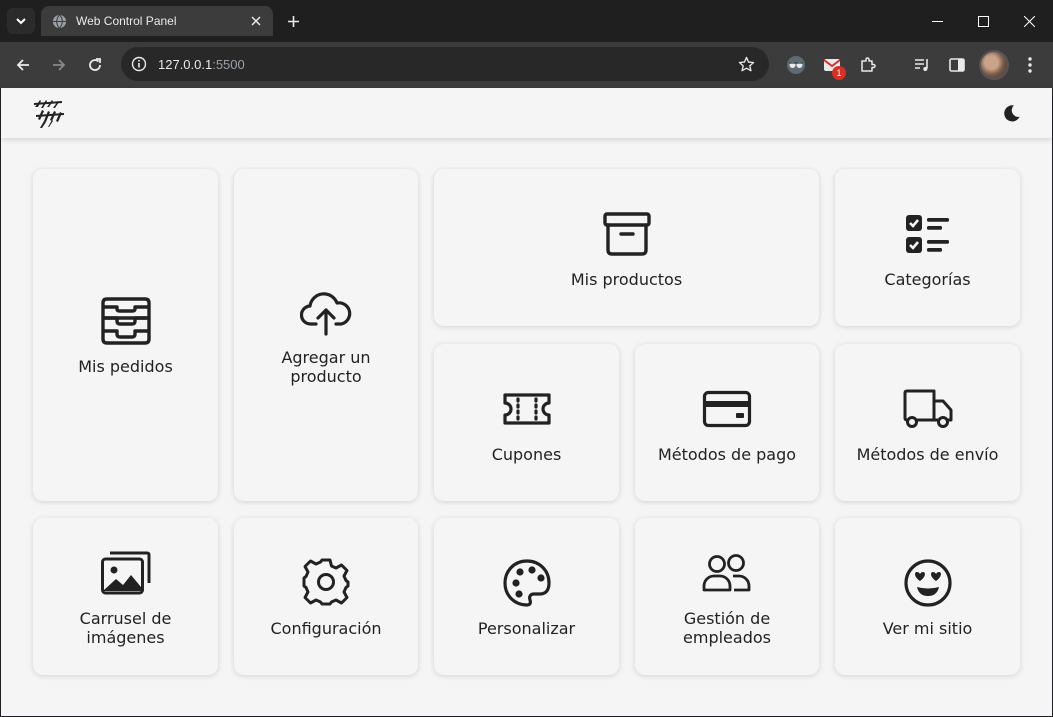 This screenshot has height=717, width=1053. I want to click on arrow-right-icon, so click(59, 65).